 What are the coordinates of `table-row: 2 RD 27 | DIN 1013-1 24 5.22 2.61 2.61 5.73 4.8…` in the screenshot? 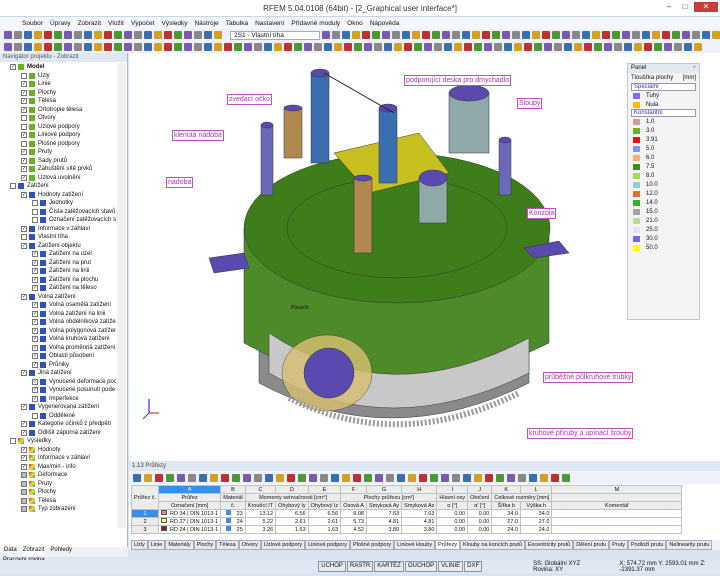 It's located at (406, 521).